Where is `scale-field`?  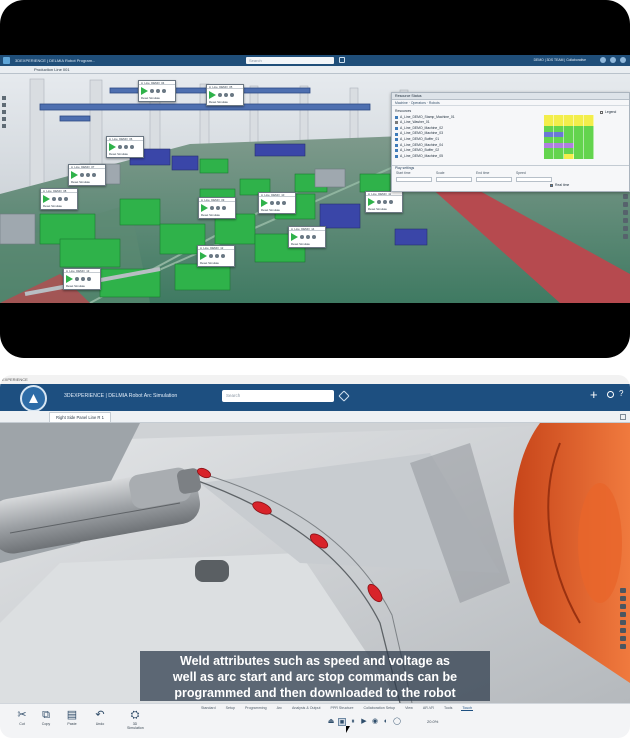 scale-field is located at coordinates (454, 179).